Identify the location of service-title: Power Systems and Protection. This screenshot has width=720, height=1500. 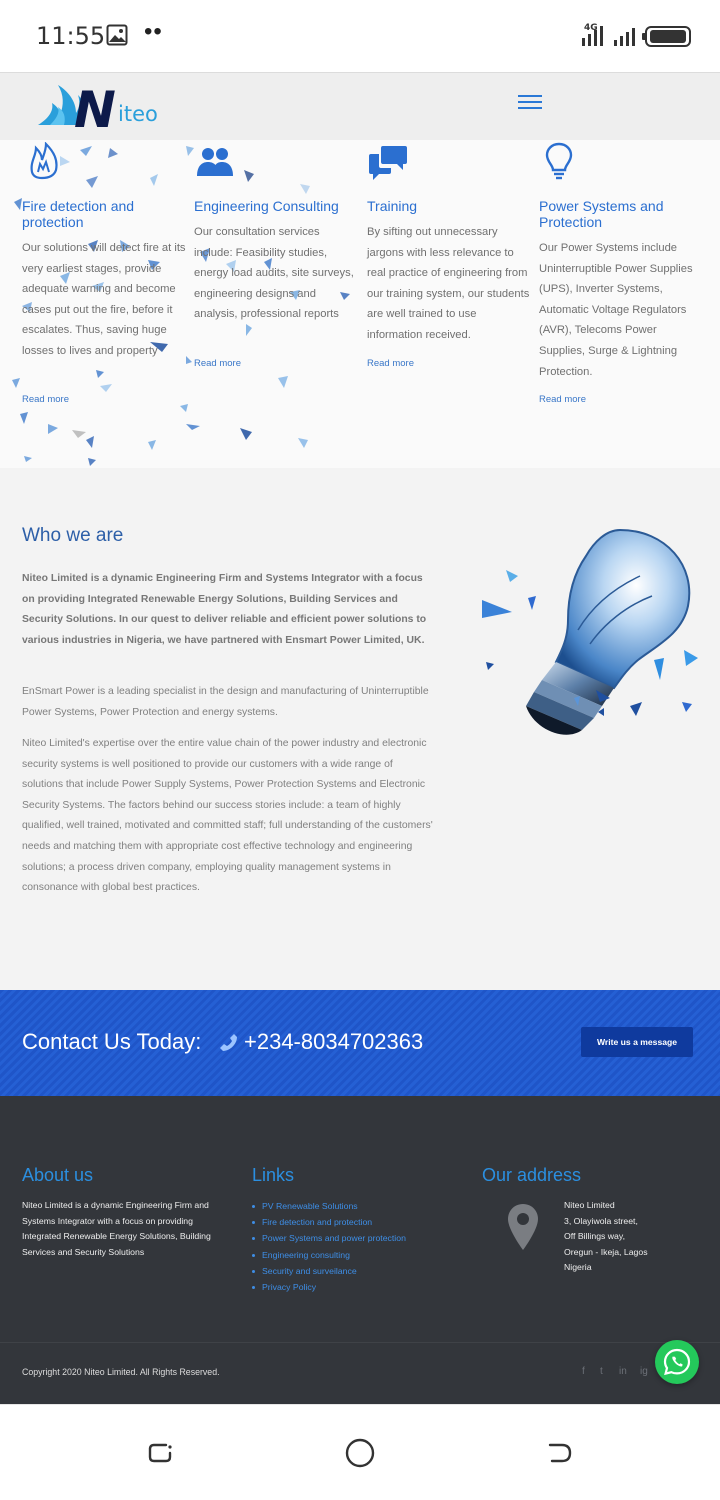
(601, 214).